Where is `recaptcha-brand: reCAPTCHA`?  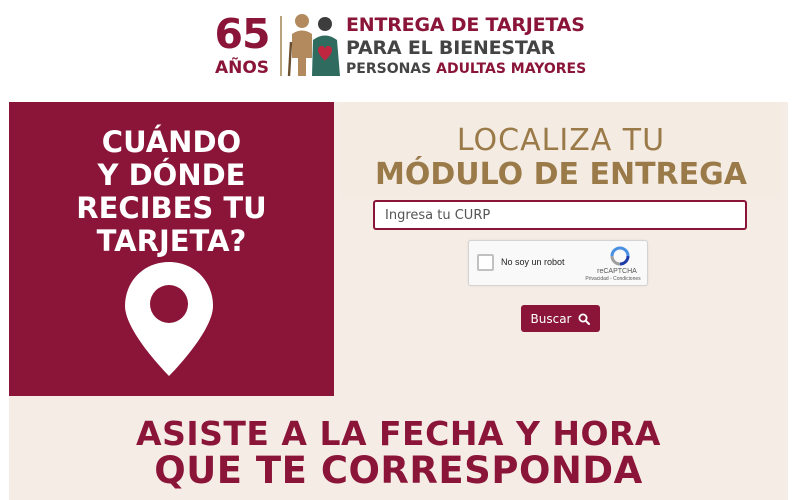 recaptcha-brand: reCAPTCHA is located at coordinates (617, 271).